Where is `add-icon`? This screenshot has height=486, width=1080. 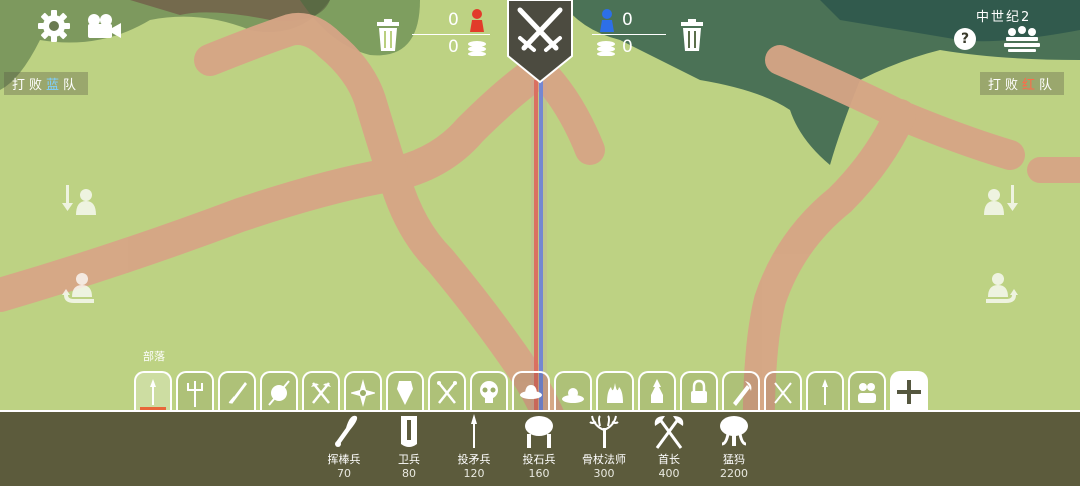 add-icon is located at coordinates (909, 392).